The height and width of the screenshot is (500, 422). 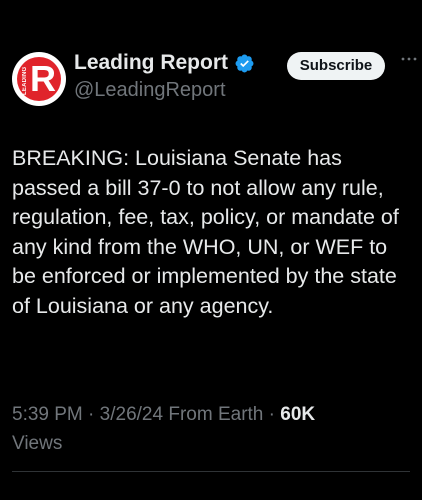 What do you see at coordinates (336, 66) in the screenshot?
I see `subscribe-button: Subscribe` at bounding box center [336, 66].